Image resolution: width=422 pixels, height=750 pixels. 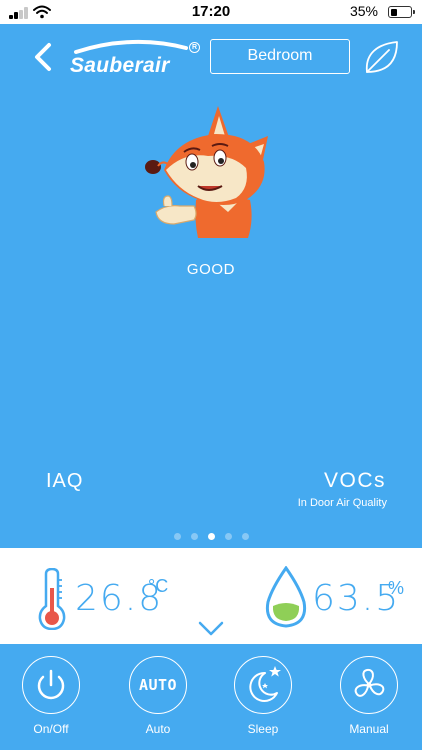 What do you see at coordinates (43, 57) in the screenshot?
I see `back-button` at bounding box center [43, 57].